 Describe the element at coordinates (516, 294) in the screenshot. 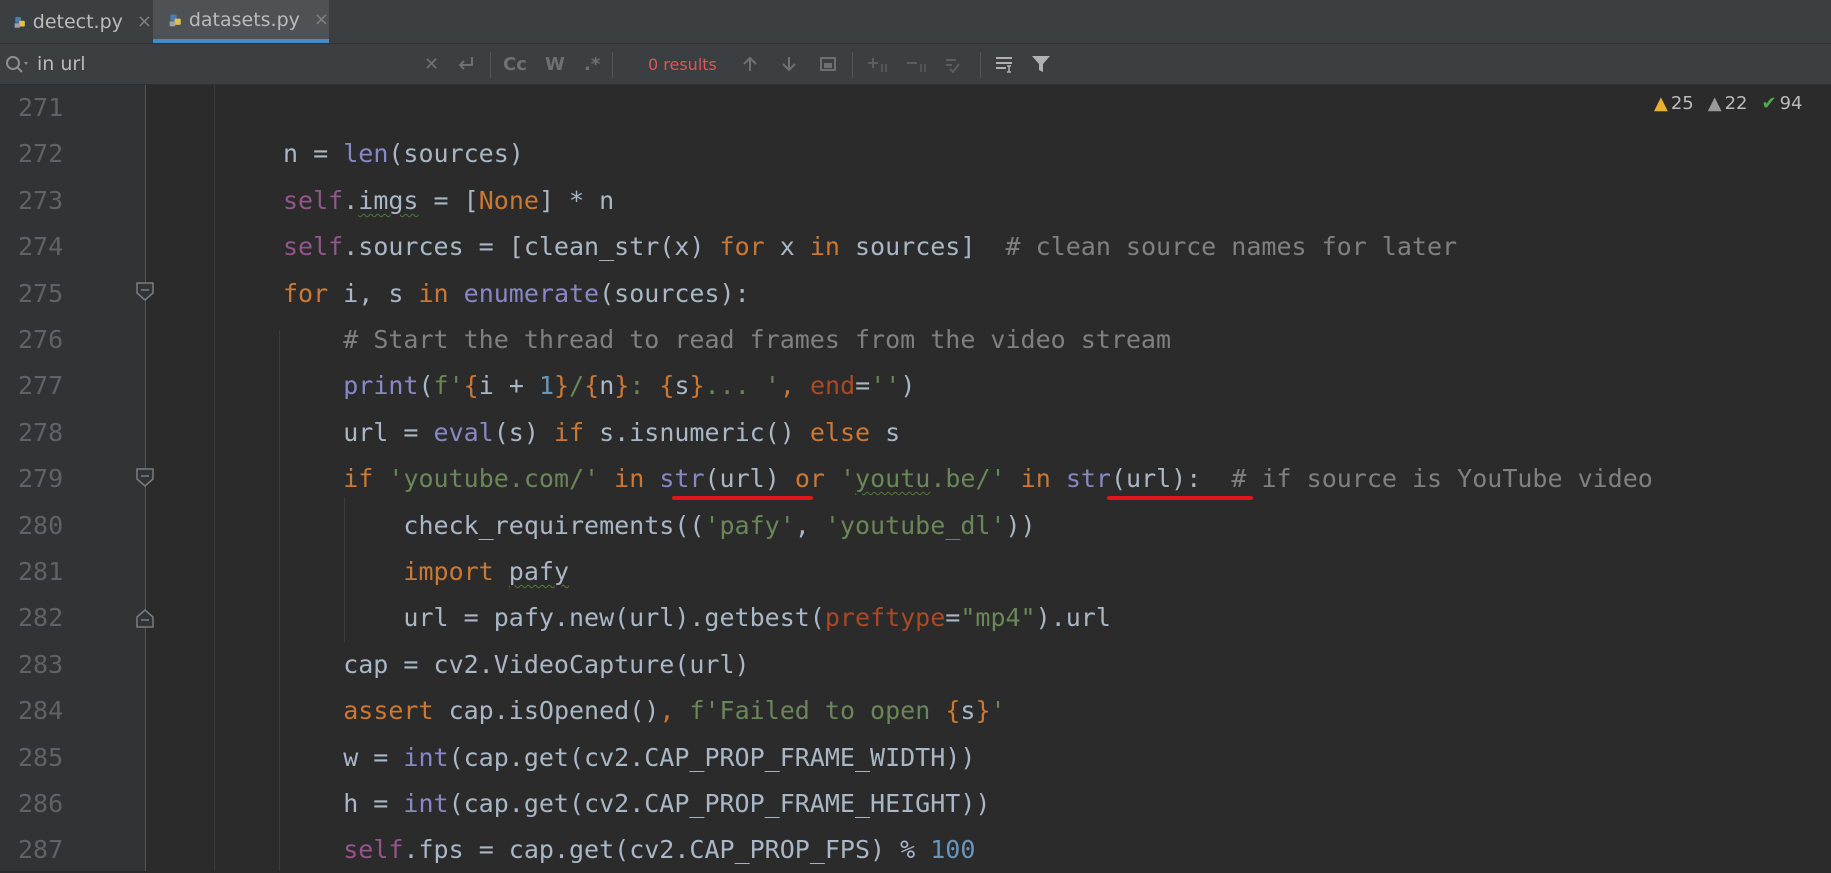

I see `code-text: for i, s in enumerate(sources):` at that location.